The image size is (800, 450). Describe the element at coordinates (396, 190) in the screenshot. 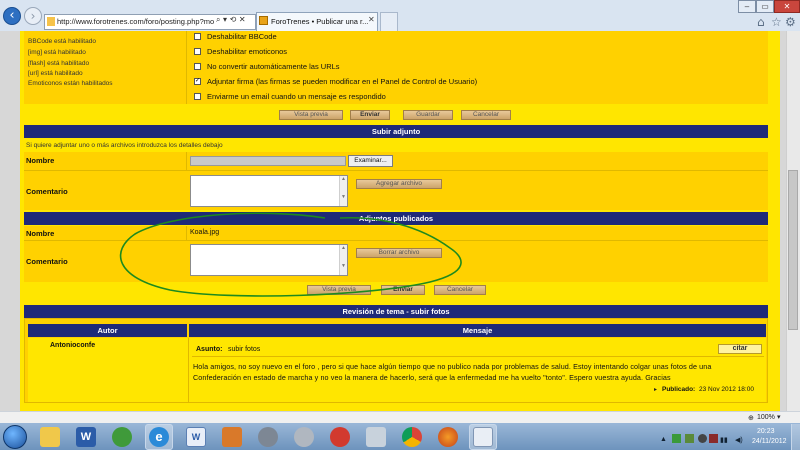

I see `upload-comment-row` at that location.